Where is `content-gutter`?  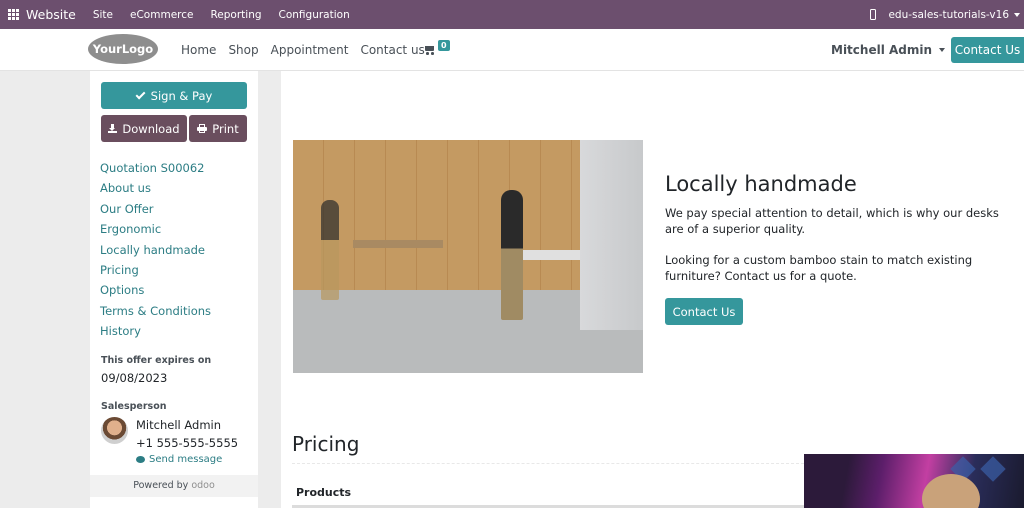
content-gutter is located at coordinates (269, 289).